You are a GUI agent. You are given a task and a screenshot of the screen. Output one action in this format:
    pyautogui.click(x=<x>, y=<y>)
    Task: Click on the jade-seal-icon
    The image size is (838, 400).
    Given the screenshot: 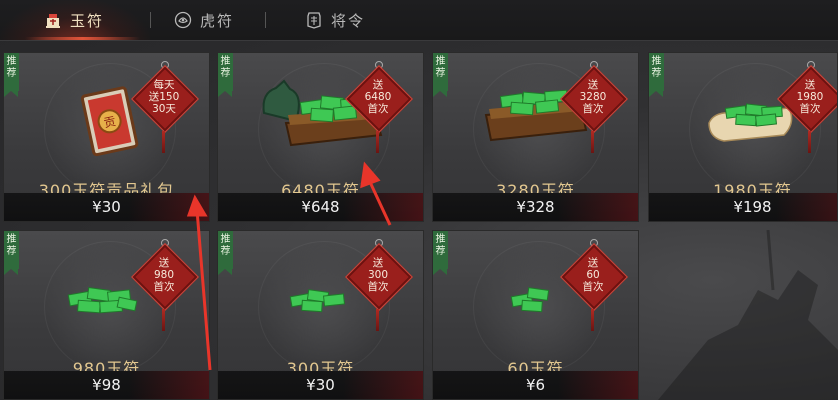 What is the action you would take?
    pyautogui.click(x=53, y=21)
    